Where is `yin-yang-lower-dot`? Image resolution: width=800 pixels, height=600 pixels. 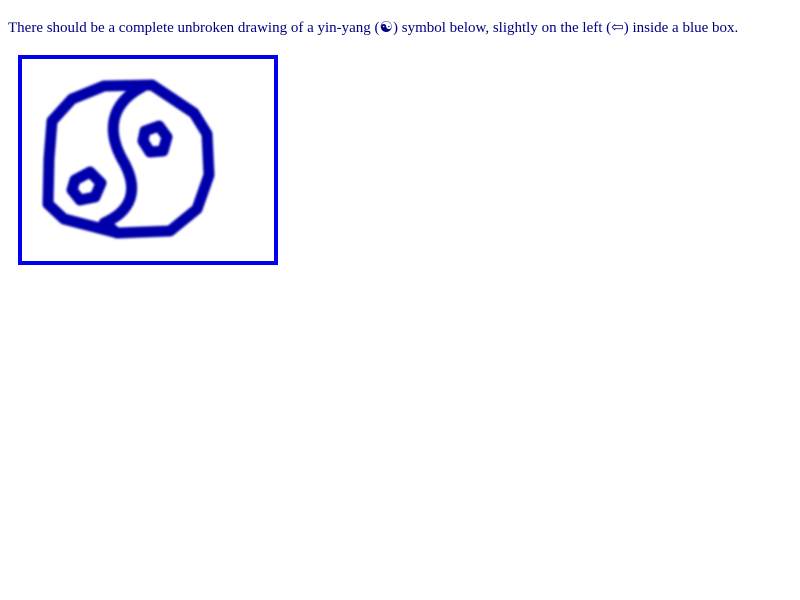 yin-yang-lower-dot is located at coordinates (86, 186).